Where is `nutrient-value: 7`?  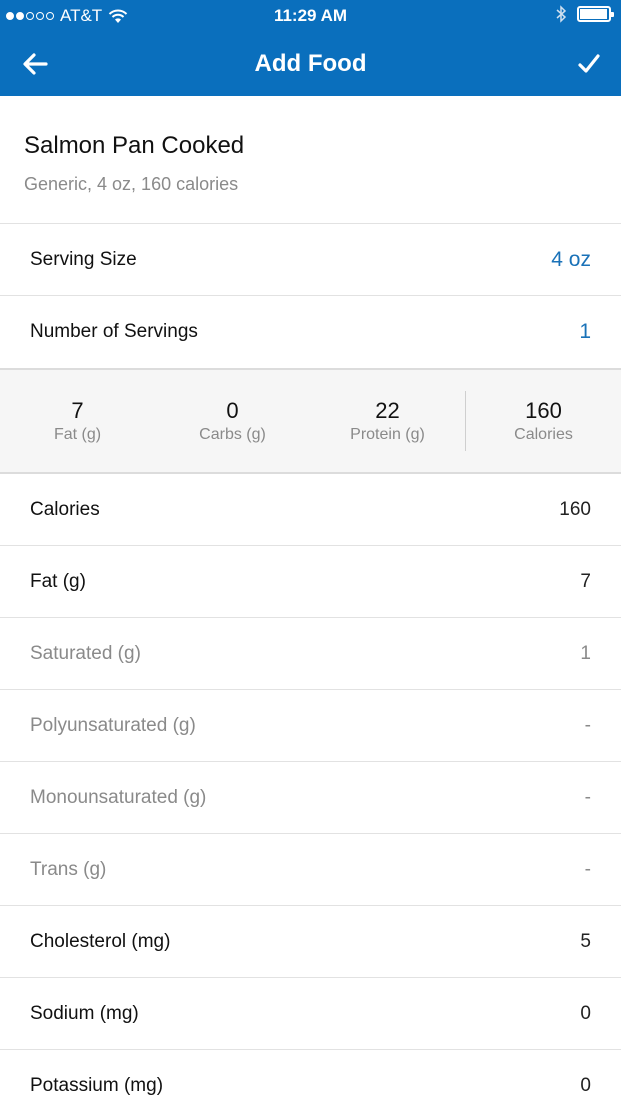 nutrient-value: 7 is located at coordinates (585, 581).